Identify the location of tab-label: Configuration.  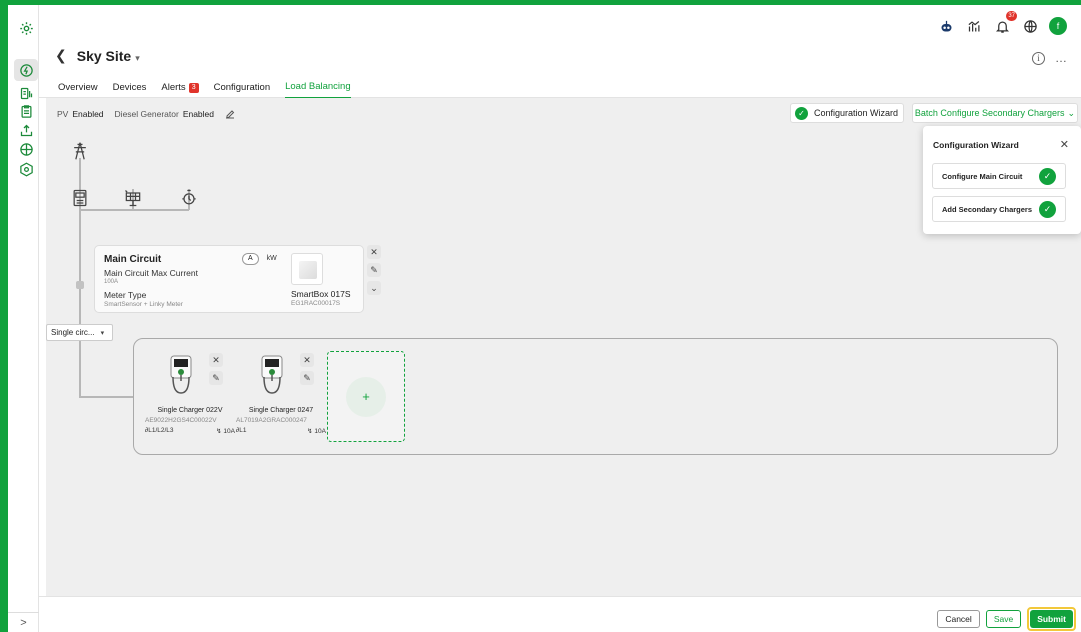
(242, 87).